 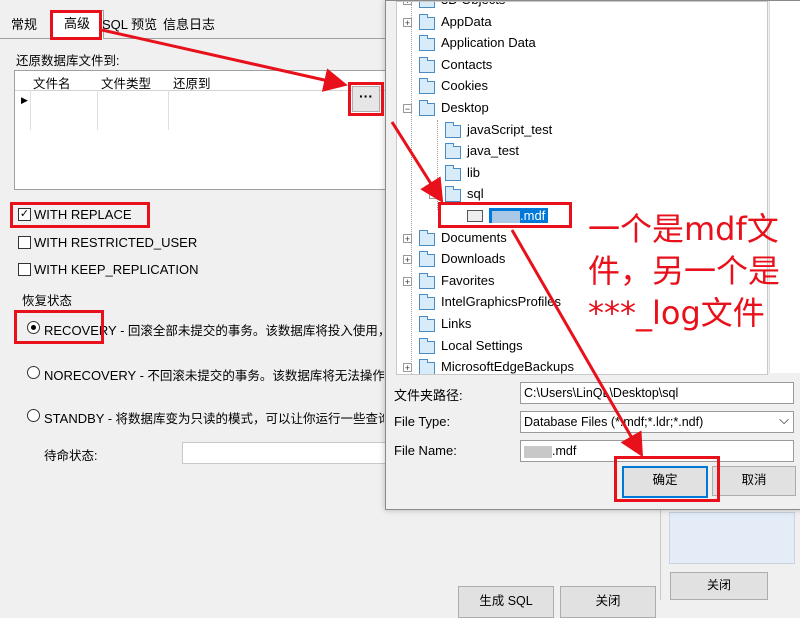 I want to click on annotation-line-3: ***_log文件, so click(x=676, y=313).